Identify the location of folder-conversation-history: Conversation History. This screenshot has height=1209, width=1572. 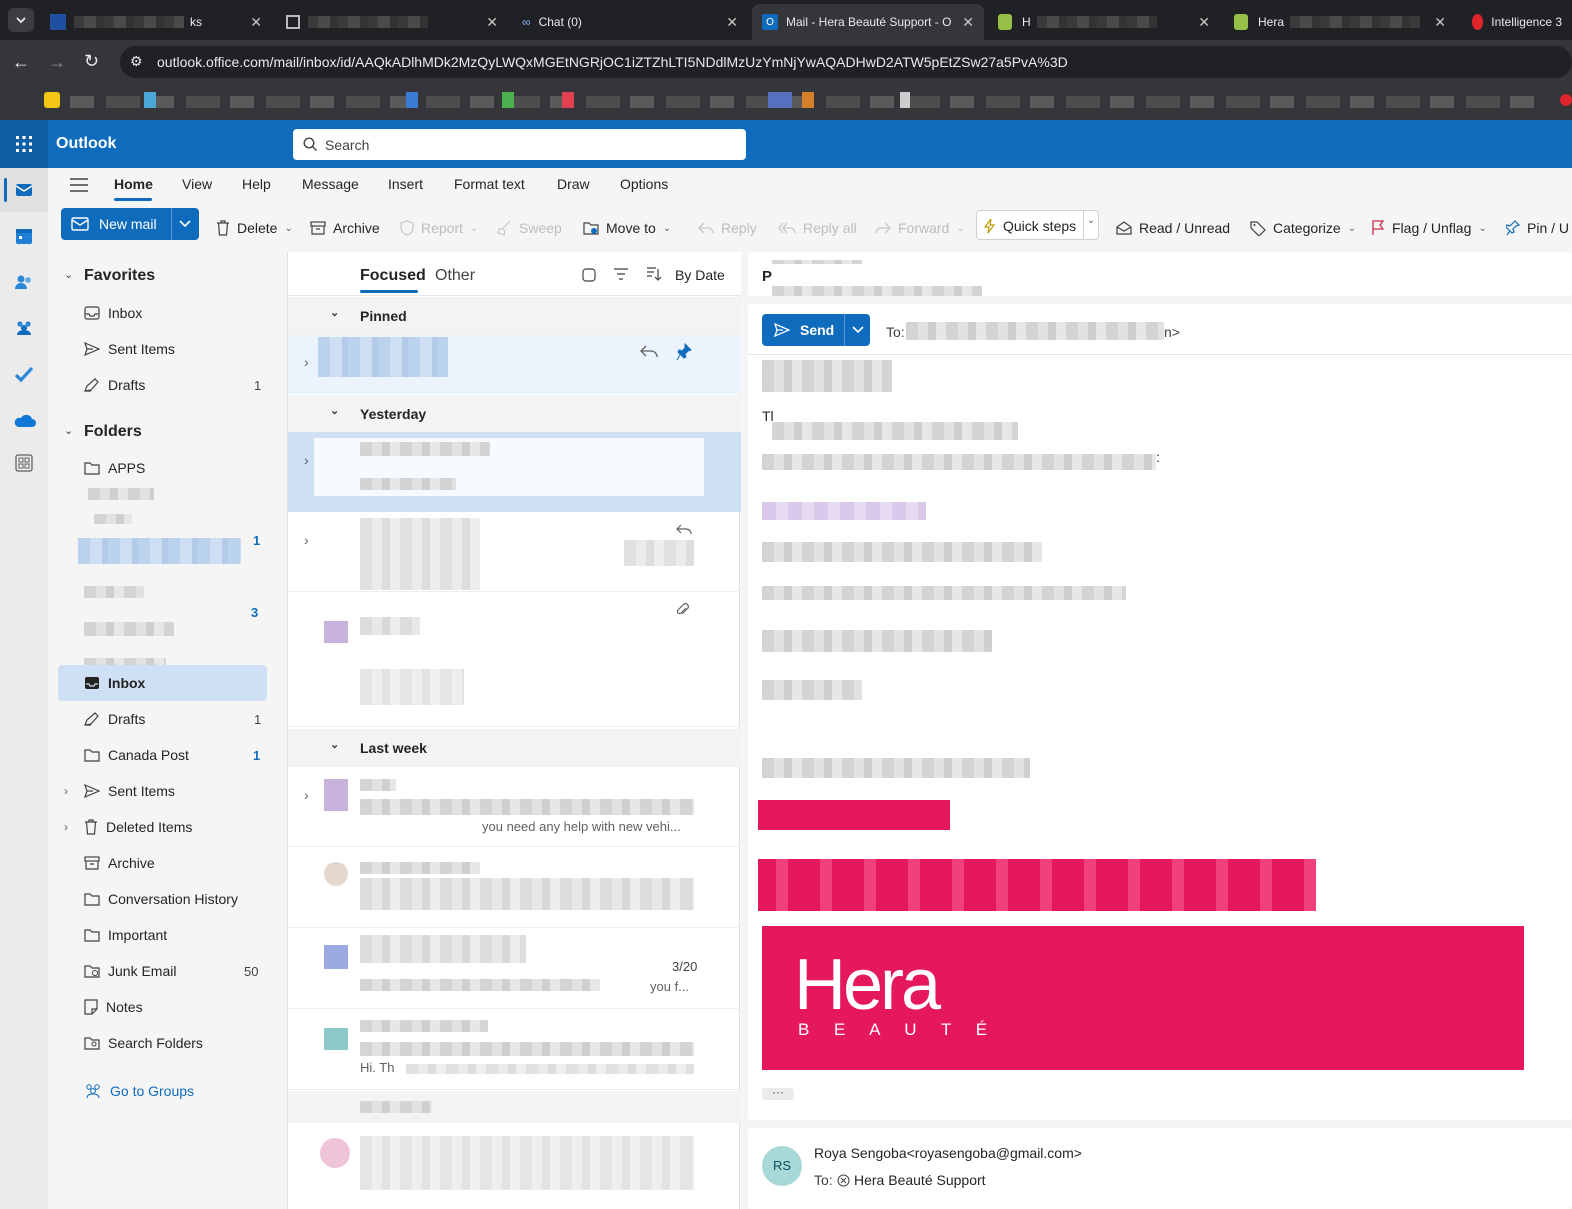
(161, 899).